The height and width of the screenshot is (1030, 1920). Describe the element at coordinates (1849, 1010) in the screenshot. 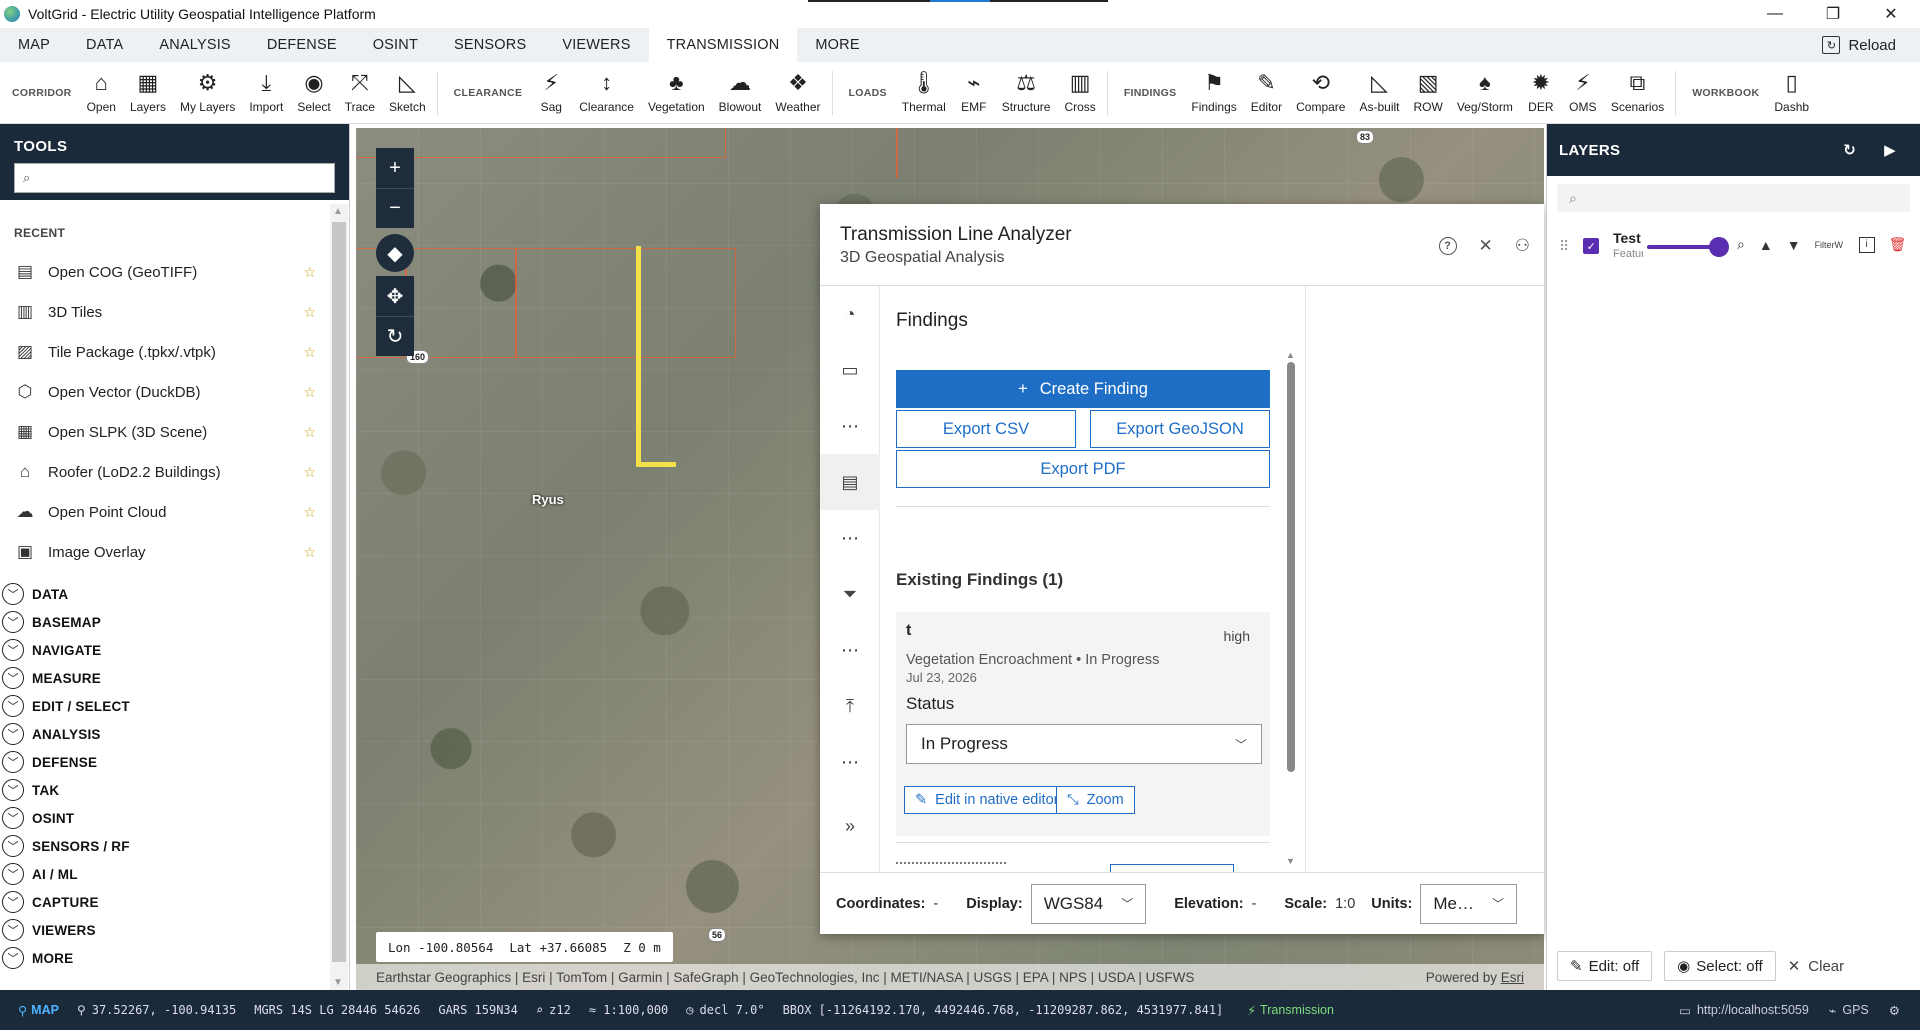

I see `gps-status: ⌁ GPS` at that location.